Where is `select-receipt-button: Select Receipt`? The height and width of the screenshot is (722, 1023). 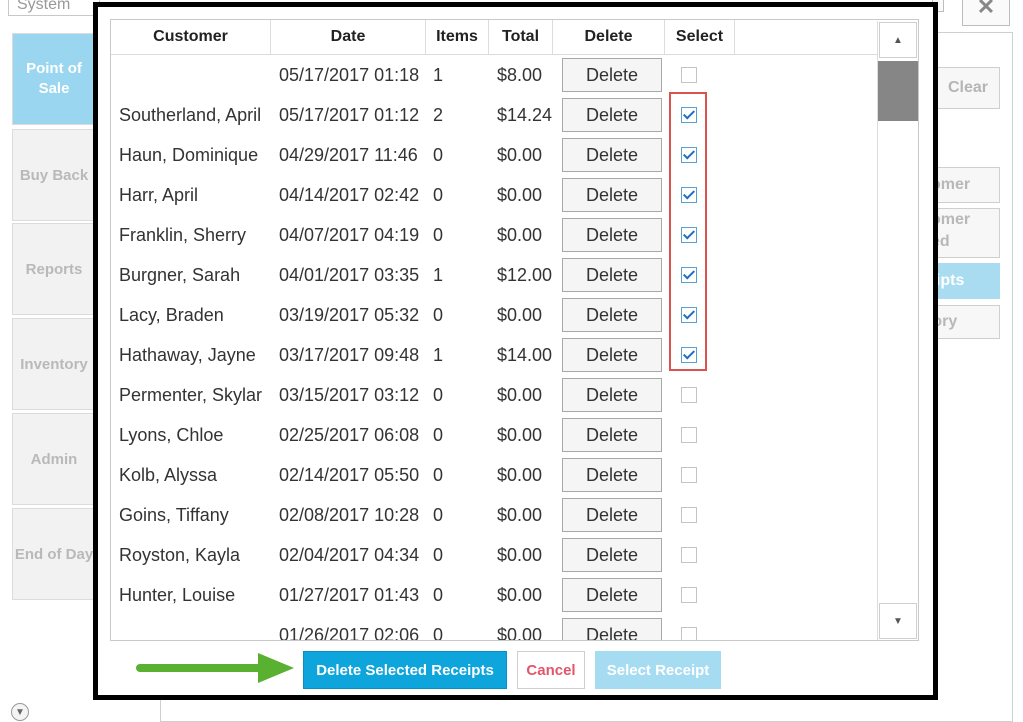
select-receipt-button: Select Receipt is located at coordinates (658, 670).